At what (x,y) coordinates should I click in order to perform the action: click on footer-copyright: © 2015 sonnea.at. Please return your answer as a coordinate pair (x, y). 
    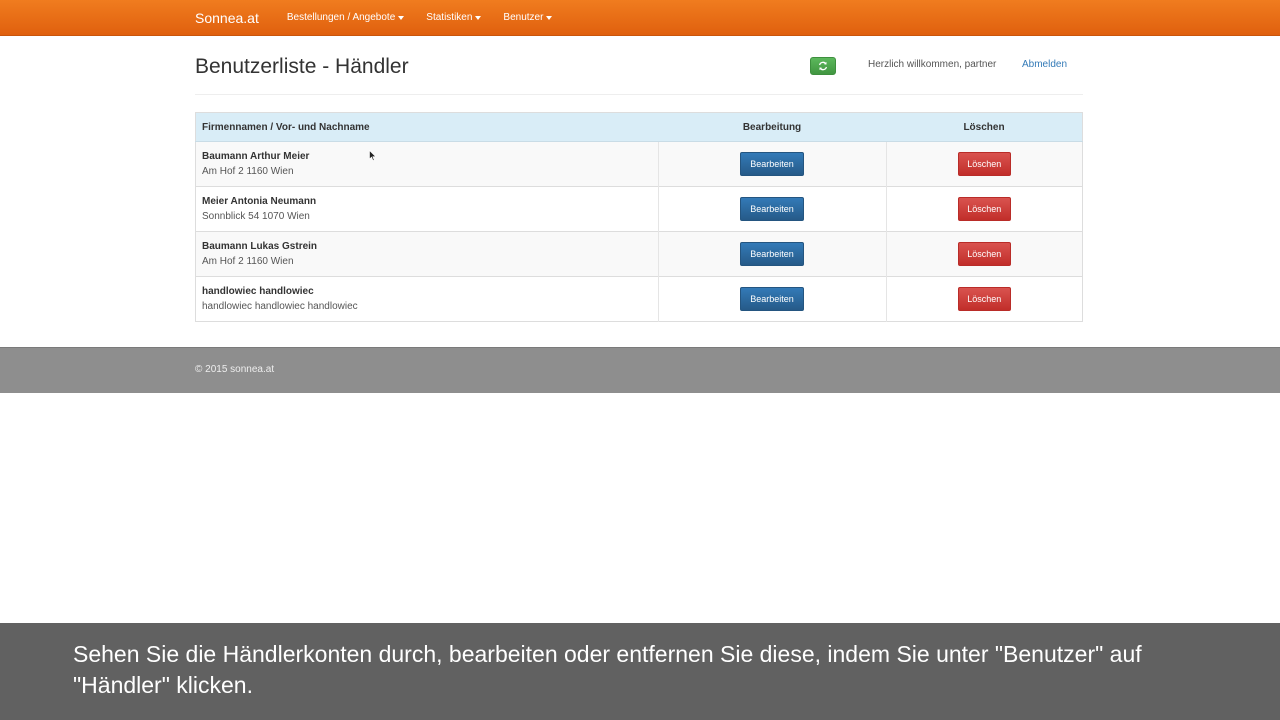
    Looking at the image, I should click on (235, 369).